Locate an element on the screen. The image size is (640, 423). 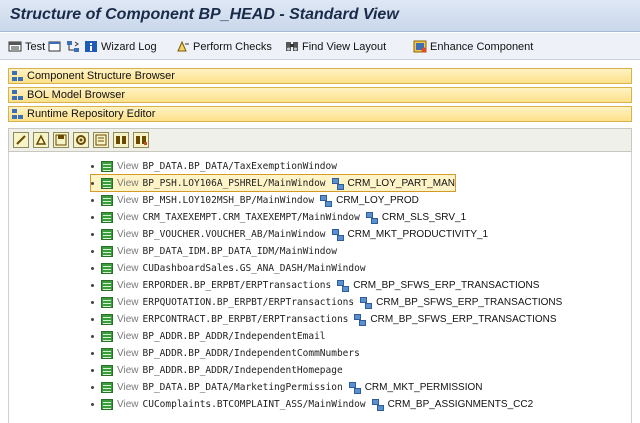
runtime-repository-editor-bar: Runtime Repository Editor is located at coordinates (320, 114).